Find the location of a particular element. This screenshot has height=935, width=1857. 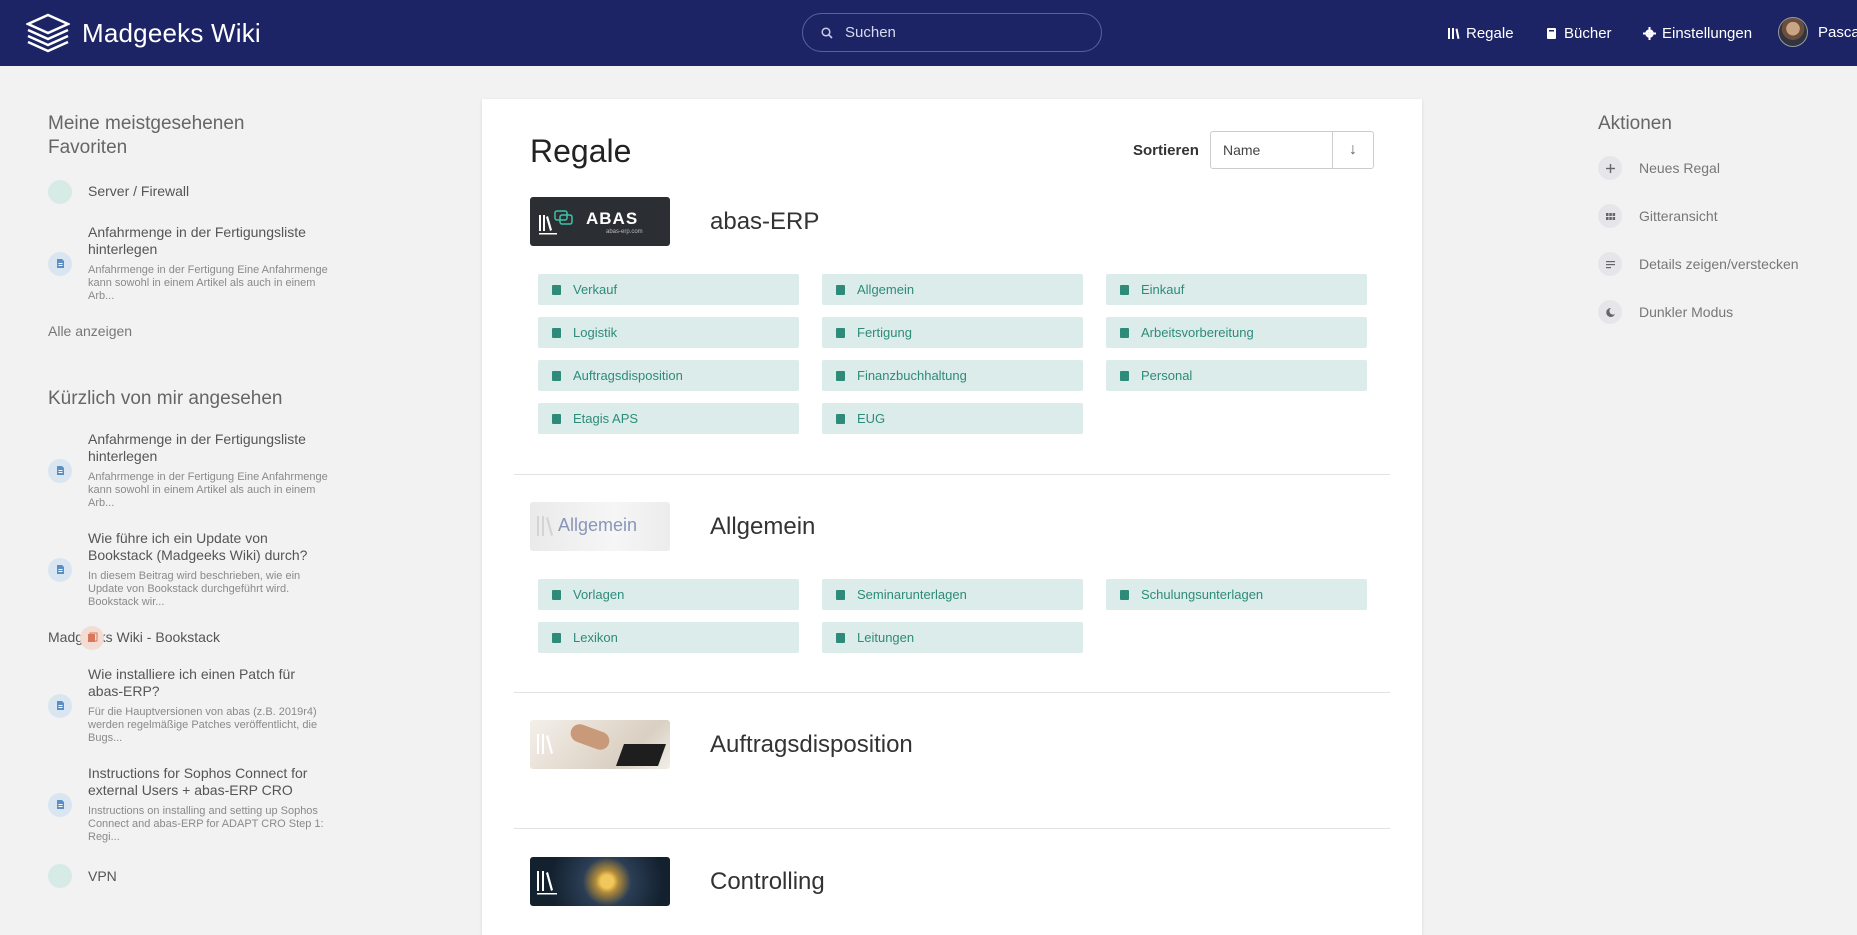

book-chip: Schulungsunterlagen is located at coordinates (1236, 594).